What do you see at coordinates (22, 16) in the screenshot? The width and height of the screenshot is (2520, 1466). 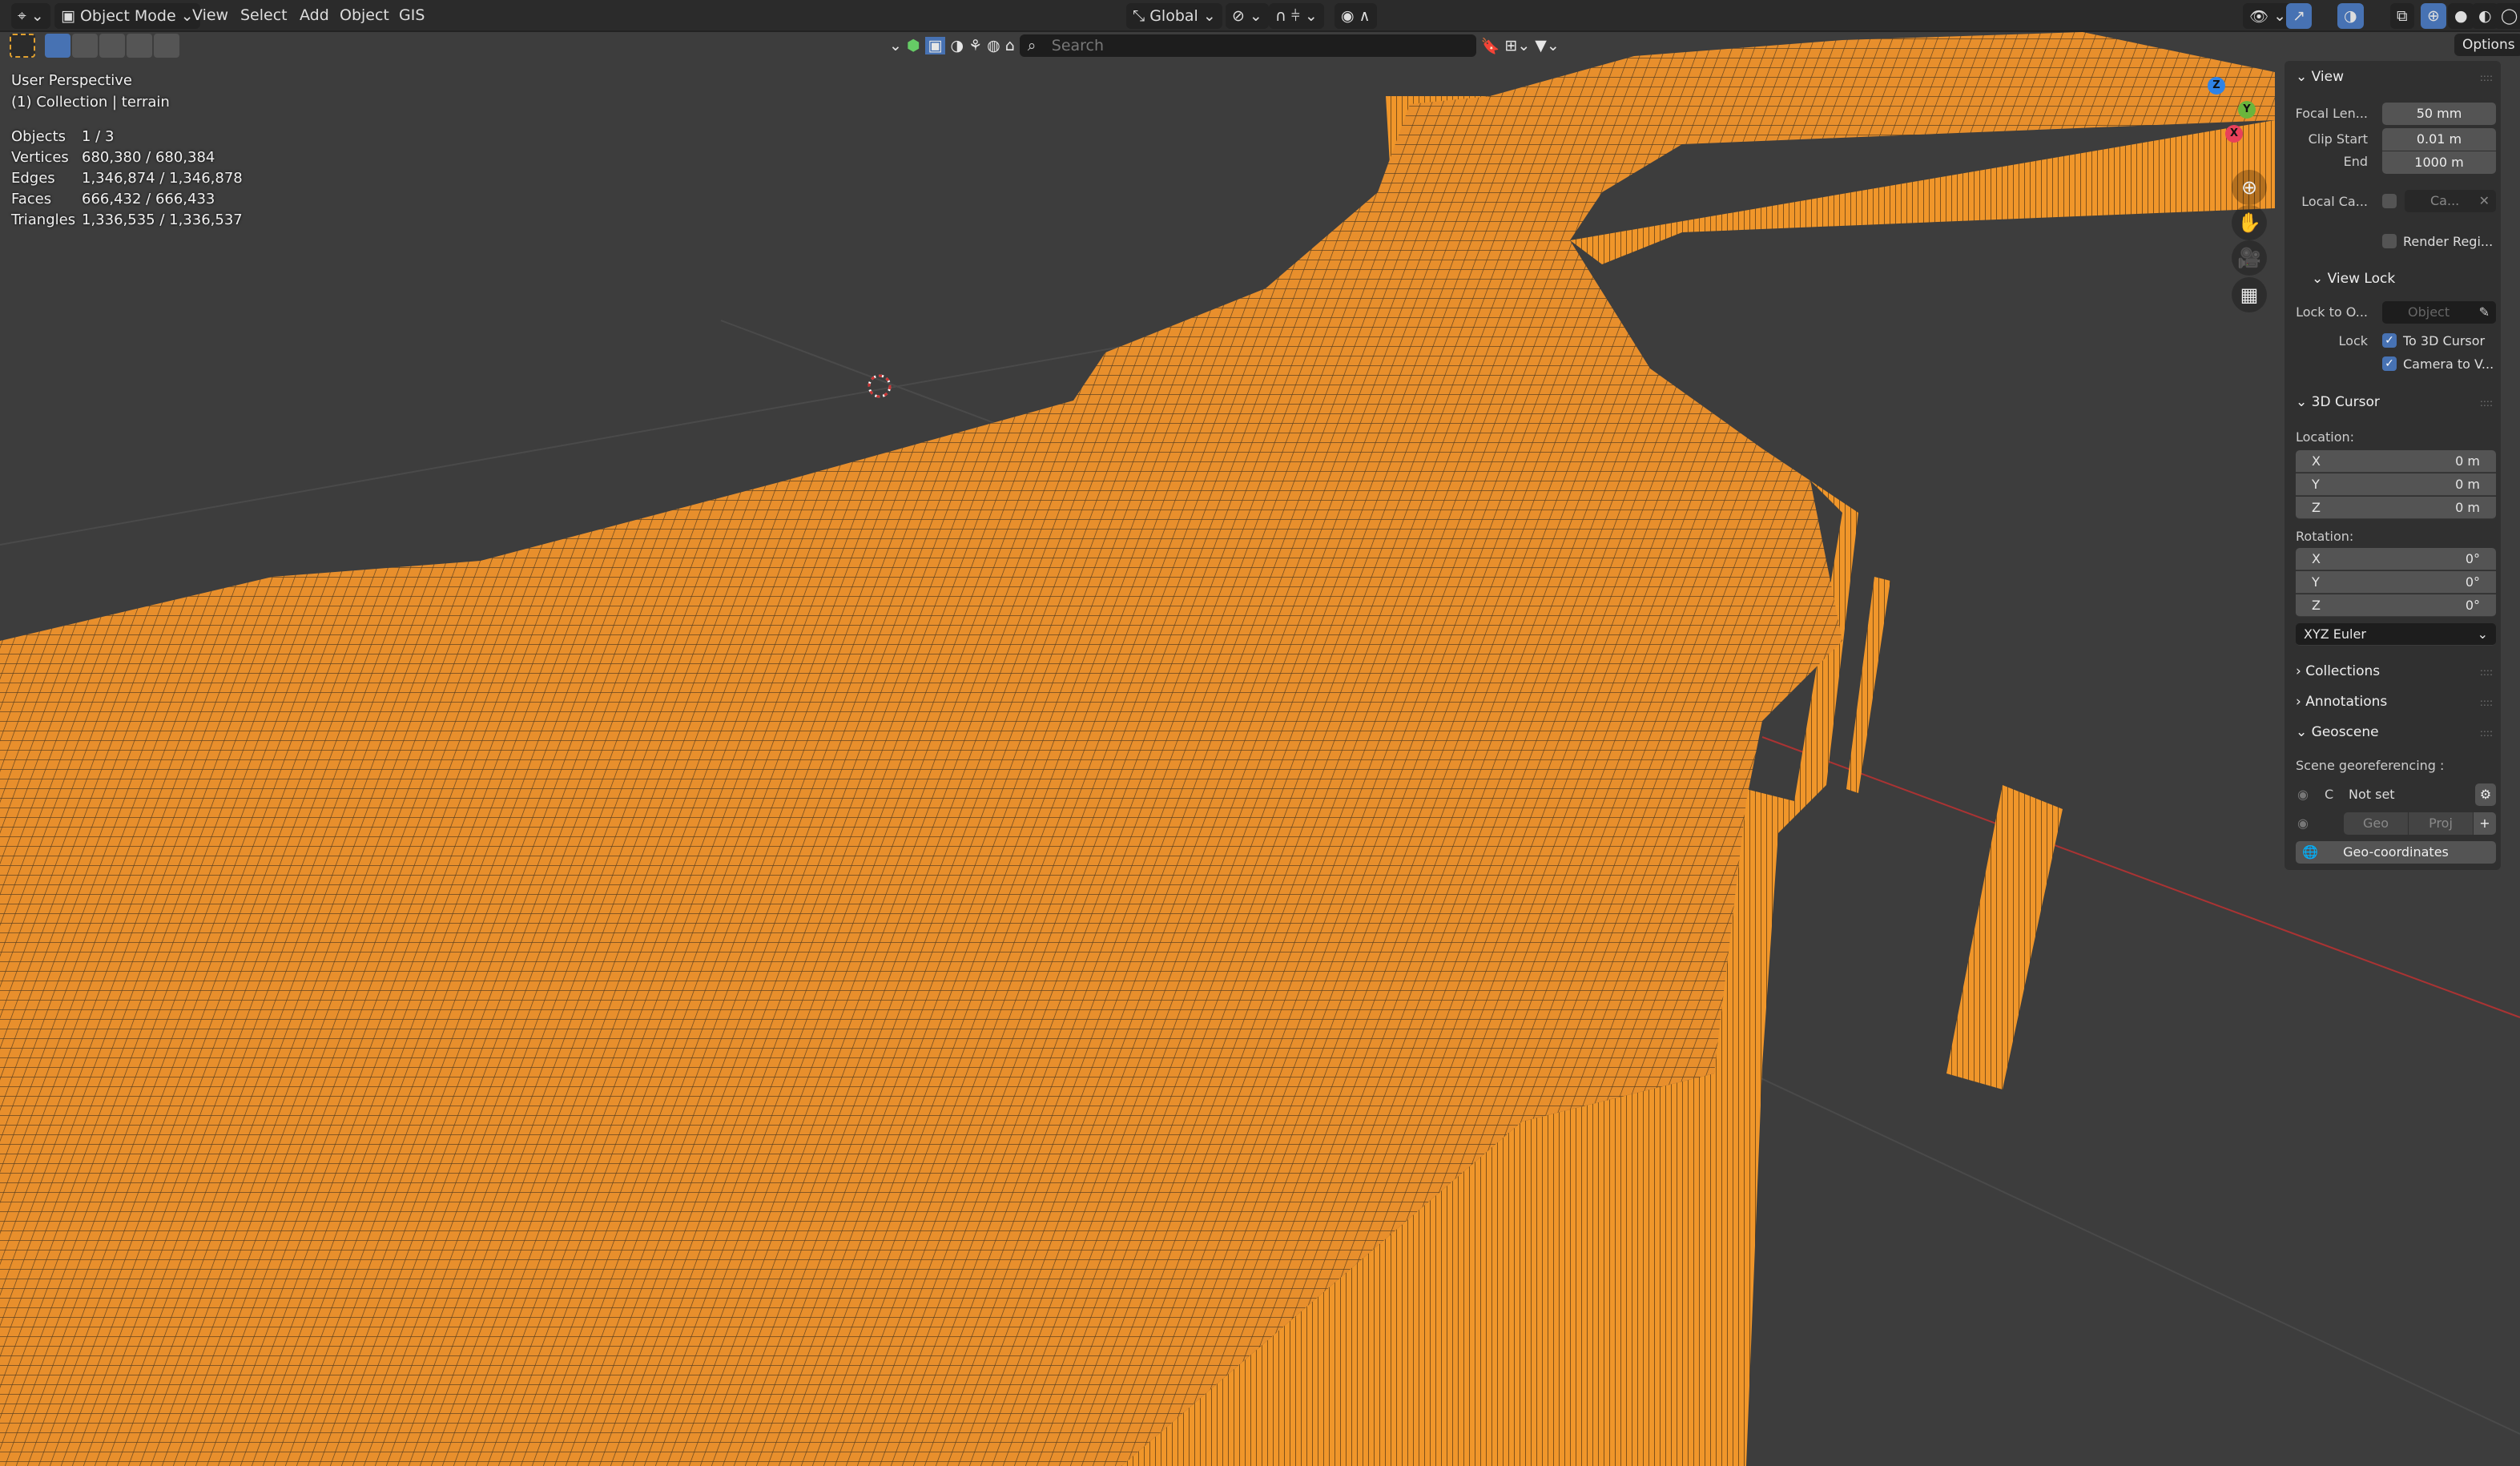 I see `viewport-icon: ⌖` at bounding box center [22, 16].